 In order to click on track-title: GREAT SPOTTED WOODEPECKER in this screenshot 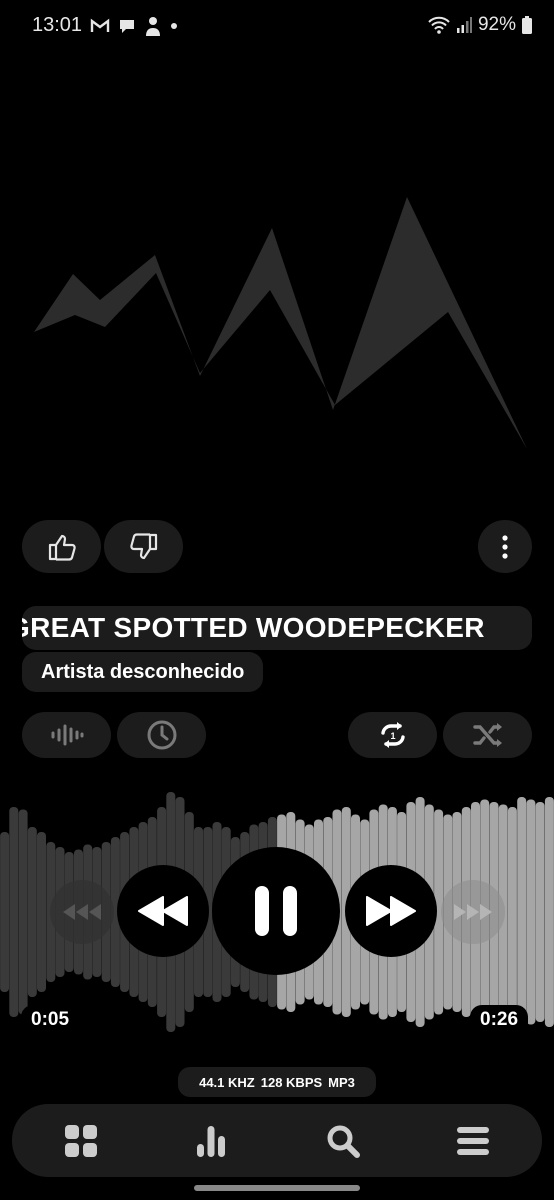, I will do `click(253, 627)`.